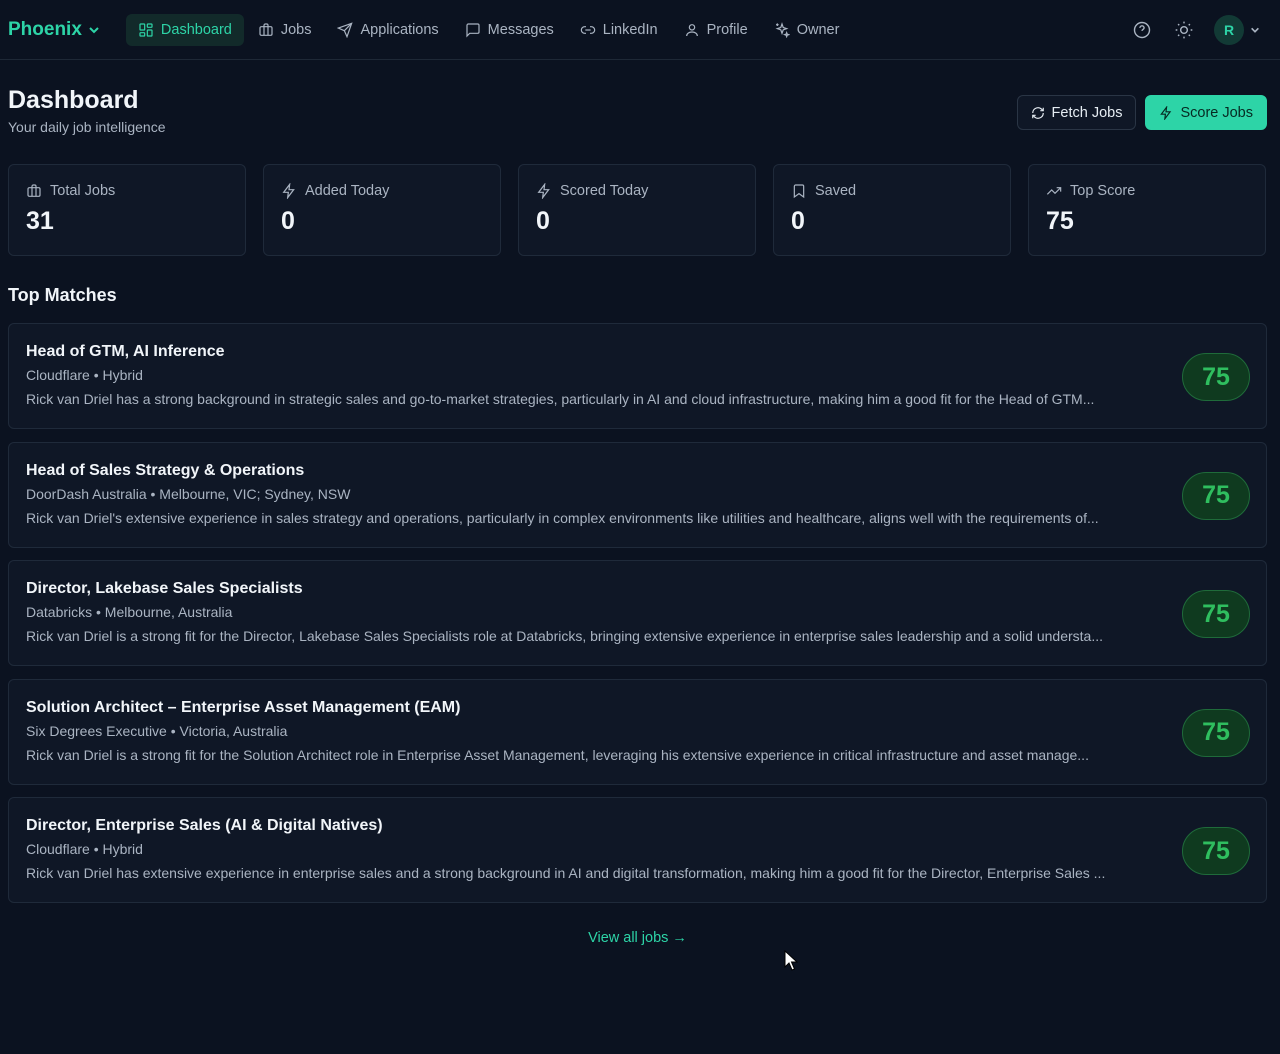  I want to click on message-icon, so click(473, 29).